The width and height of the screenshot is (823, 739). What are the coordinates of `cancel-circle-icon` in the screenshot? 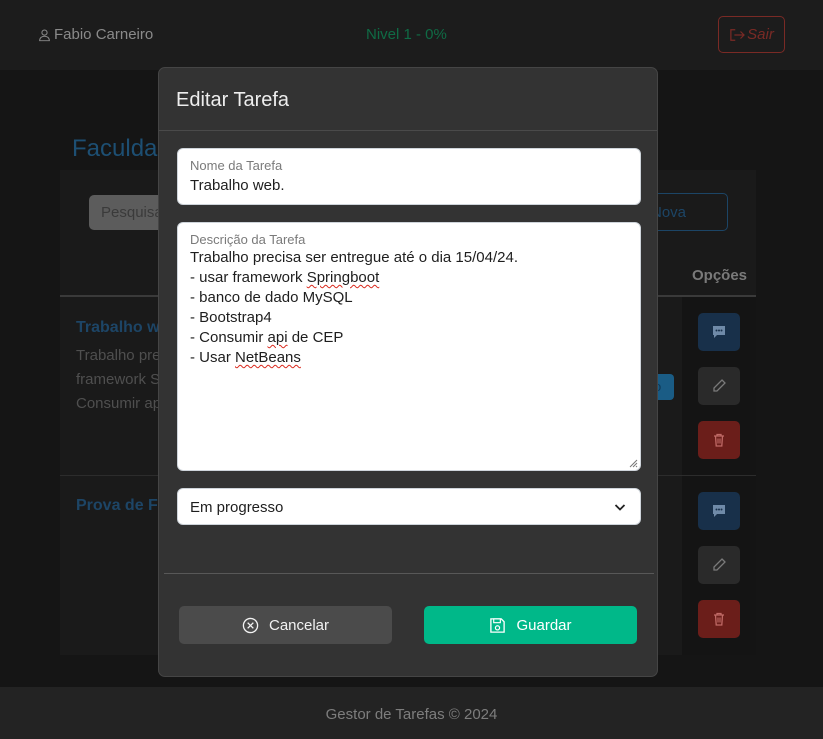 It's located at (250, 625).